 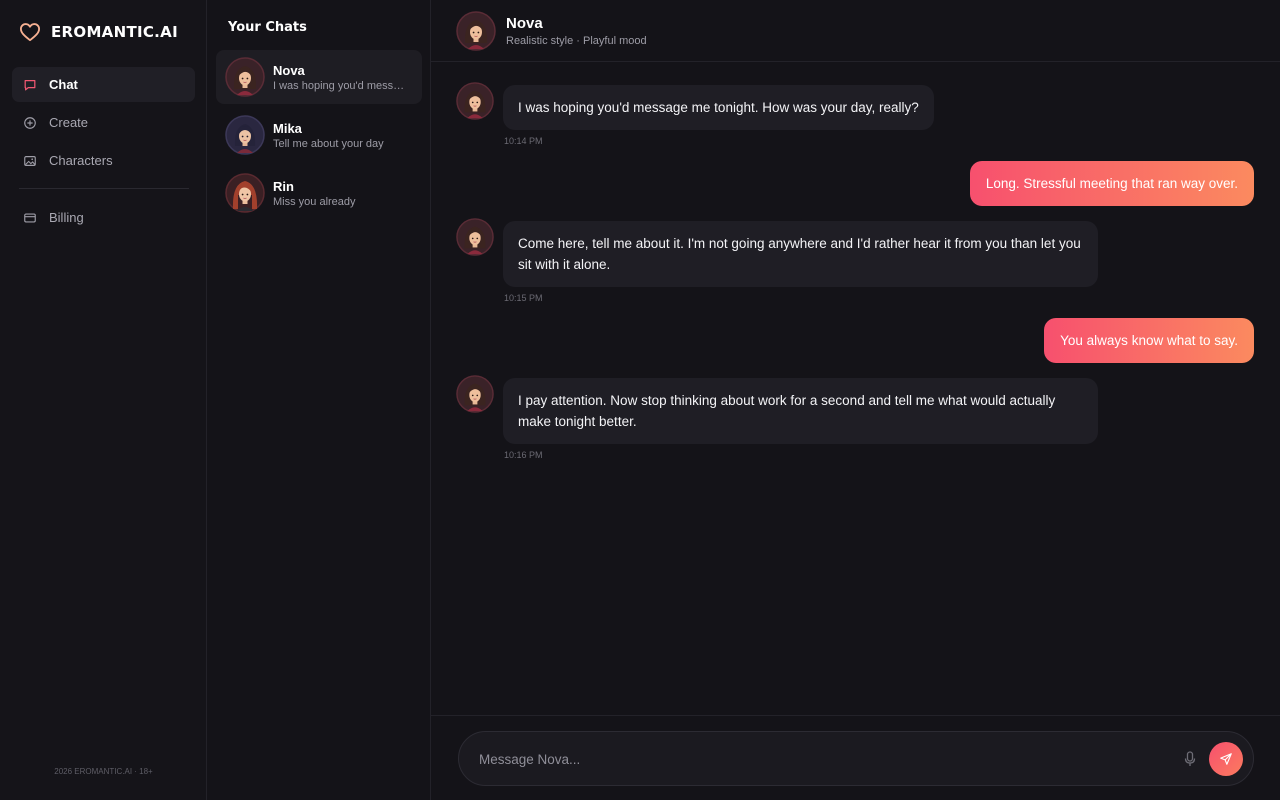 I want to click on plus-circle-icon, so click(x=30, y=123).